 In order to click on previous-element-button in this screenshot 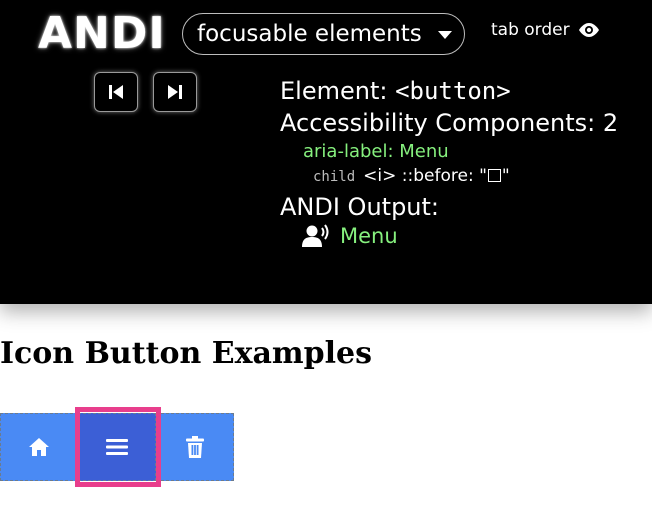, I will do `click(116, 92)`.